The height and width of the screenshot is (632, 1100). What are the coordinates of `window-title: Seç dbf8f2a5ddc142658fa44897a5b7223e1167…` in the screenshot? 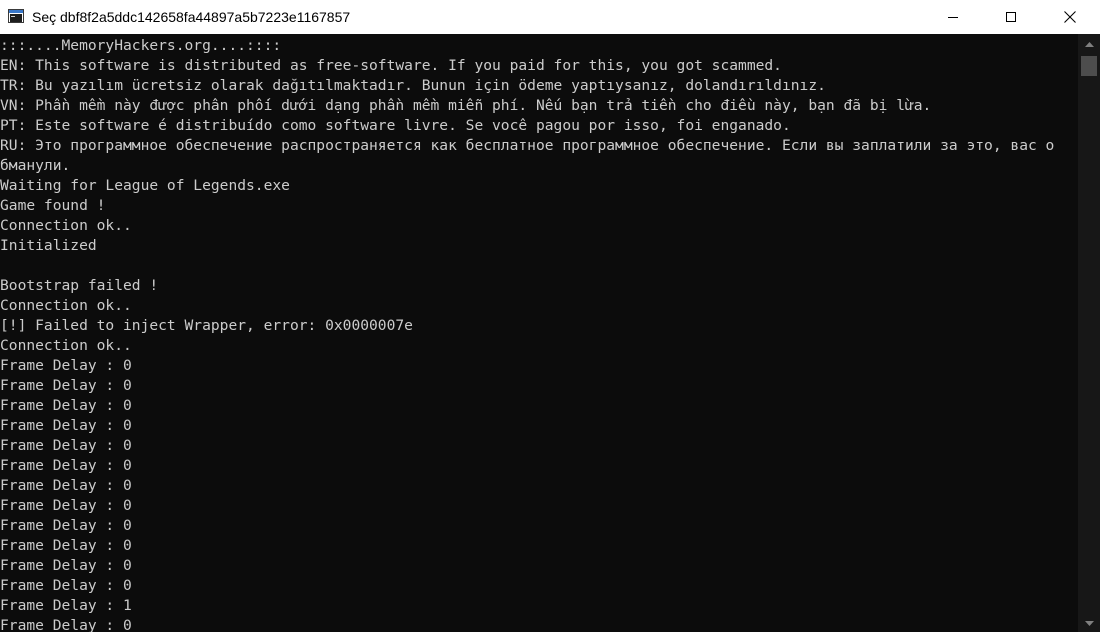 It's located at (191, 17).